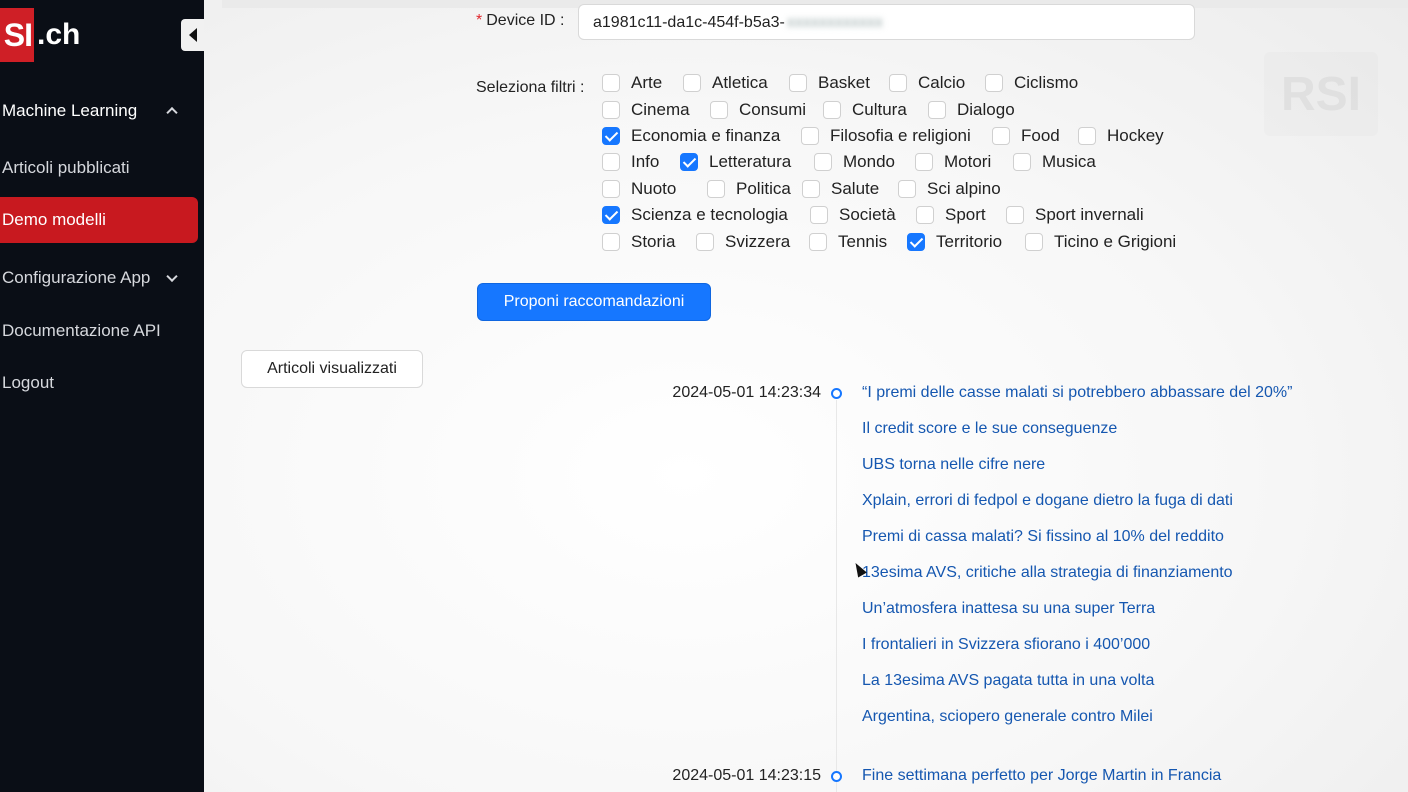 The width and height of the screenshot is (1408, 792). I want to click on filter-label: Società, so click(867, 214).